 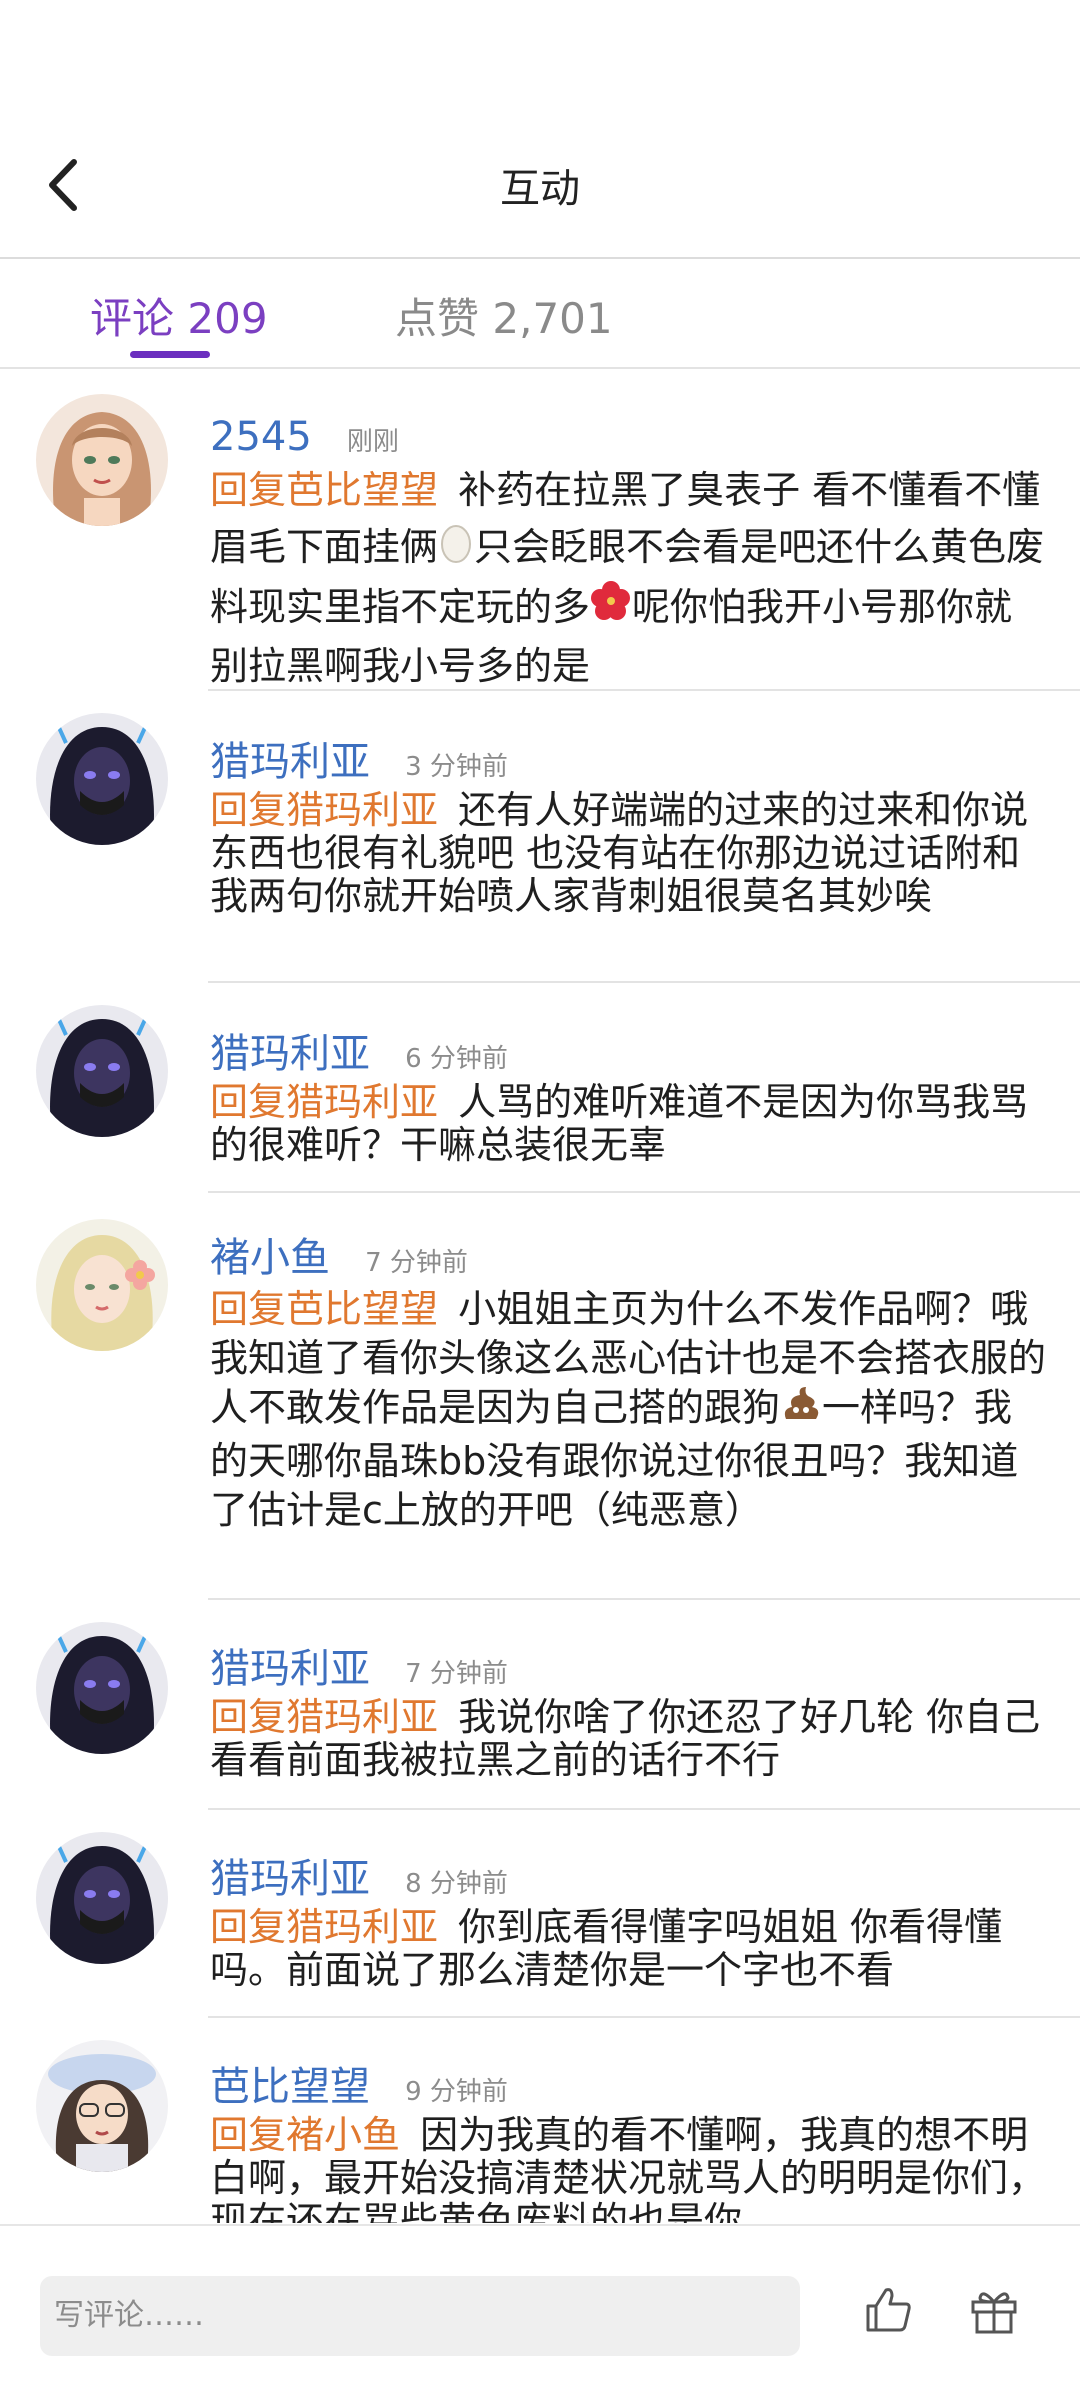 I want to click on thumbs-up-icon, so click(x=888, y=2310).